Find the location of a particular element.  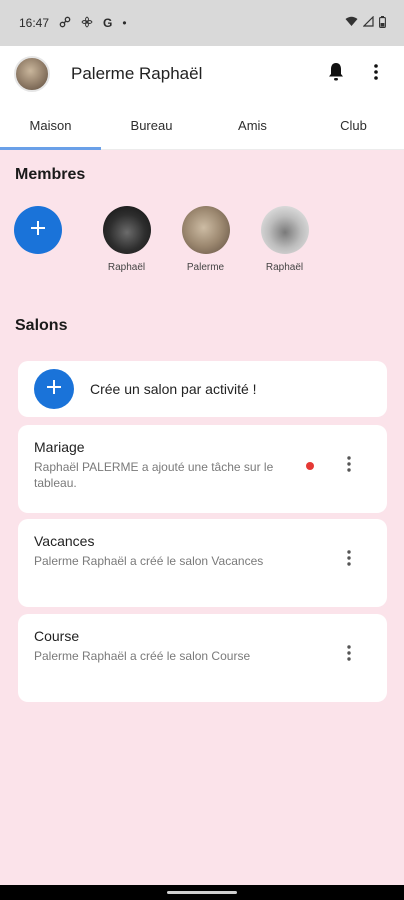

add-member is located at coordinates (38, 239).